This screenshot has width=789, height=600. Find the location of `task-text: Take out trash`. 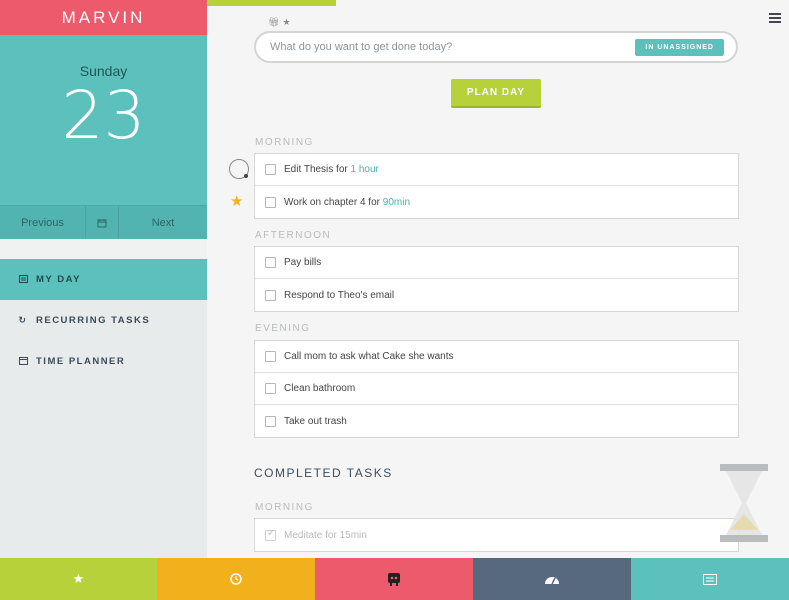

task-text: Take out trash is located at coordinates (315, 421).